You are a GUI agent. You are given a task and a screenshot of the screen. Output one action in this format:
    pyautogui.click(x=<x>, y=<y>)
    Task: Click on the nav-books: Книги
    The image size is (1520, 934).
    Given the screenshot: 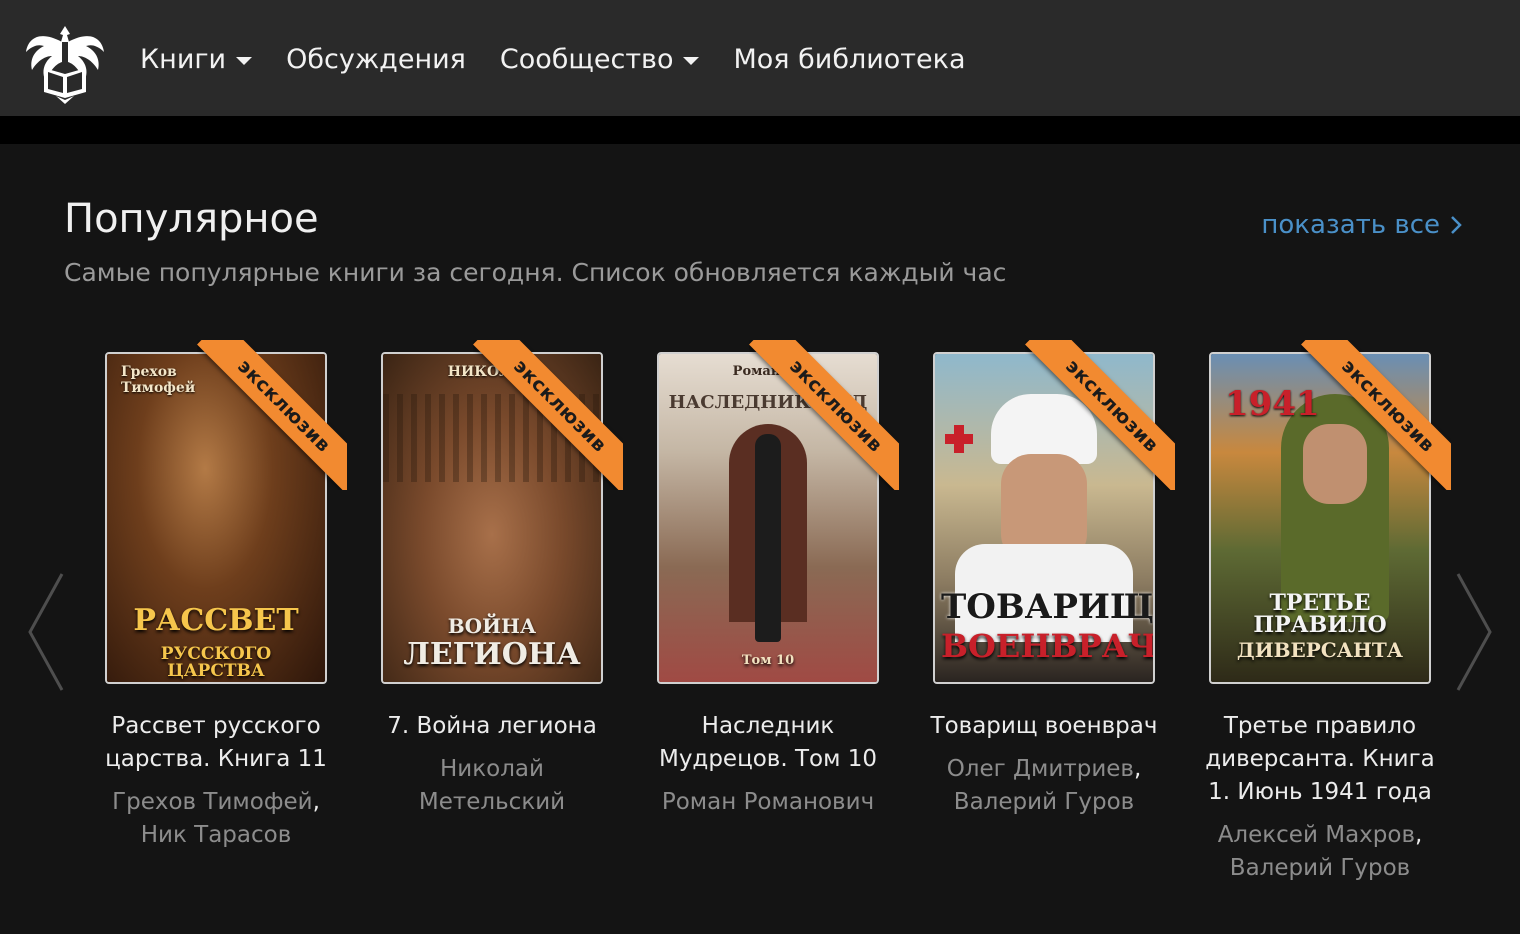 What is the action you would take?
    pyautogui.click(x=196, y=59)
    